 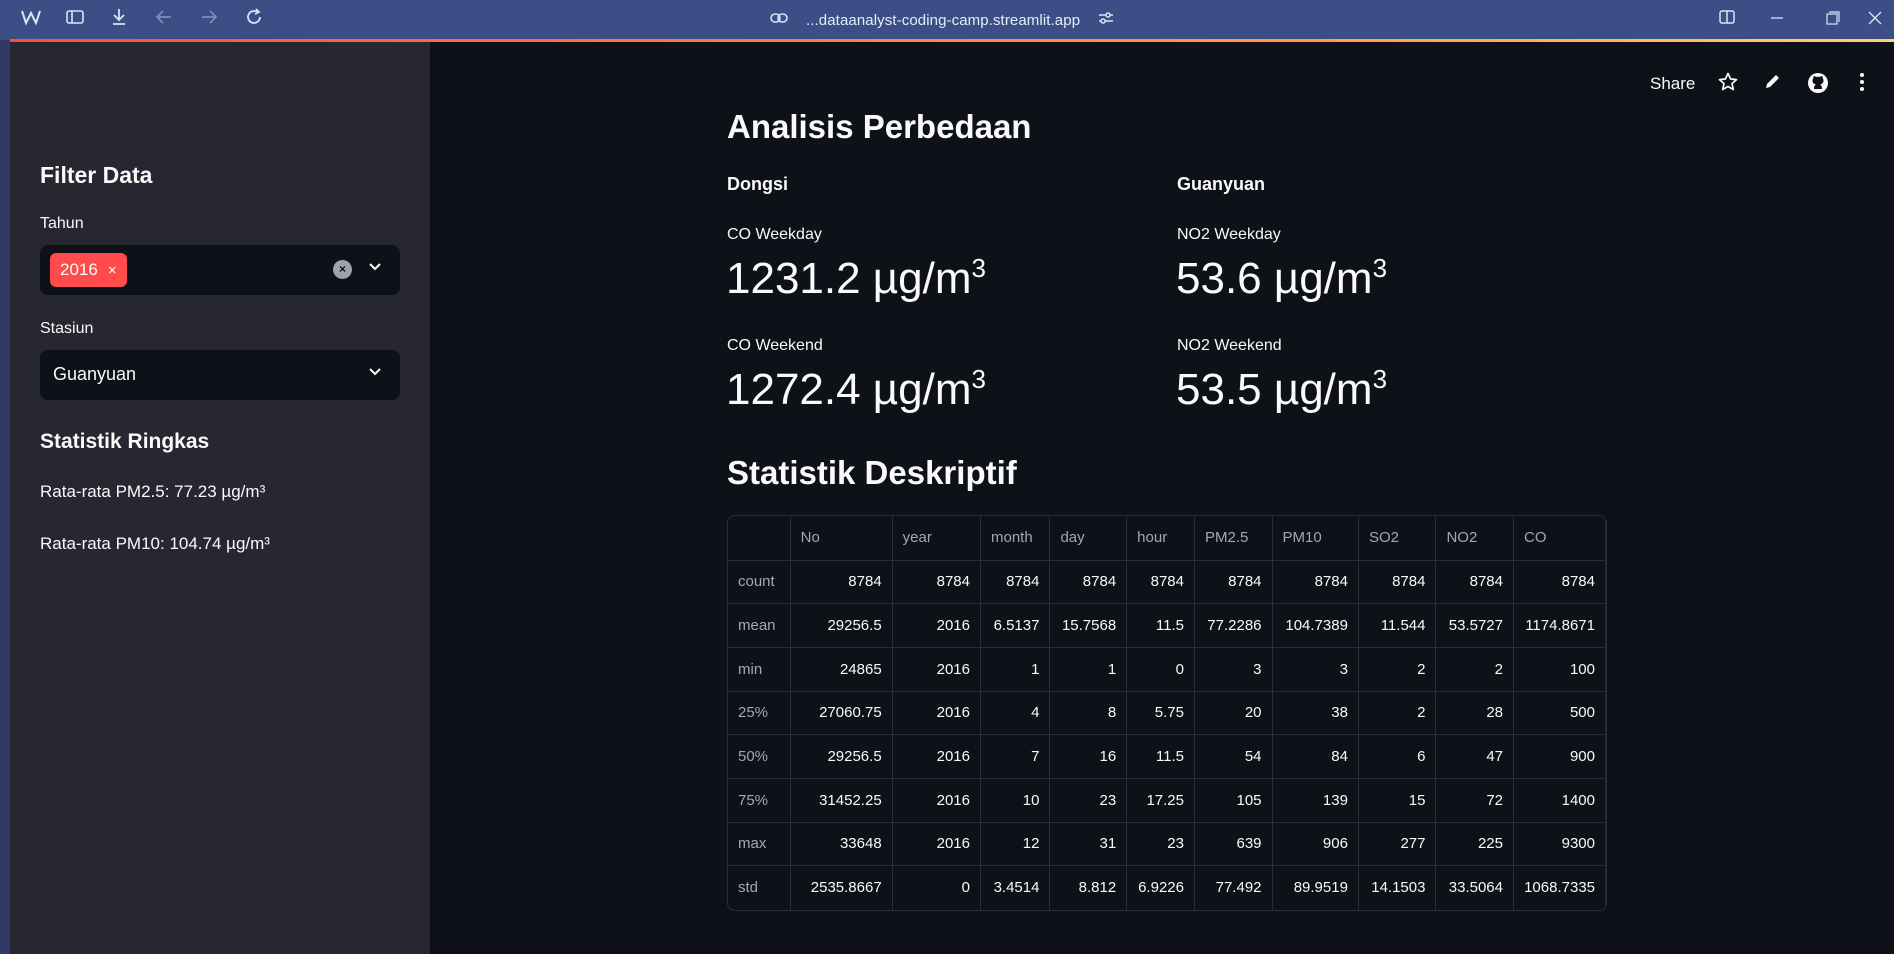 I want to click on table-cell: 28, so click(x=1474, y=713).